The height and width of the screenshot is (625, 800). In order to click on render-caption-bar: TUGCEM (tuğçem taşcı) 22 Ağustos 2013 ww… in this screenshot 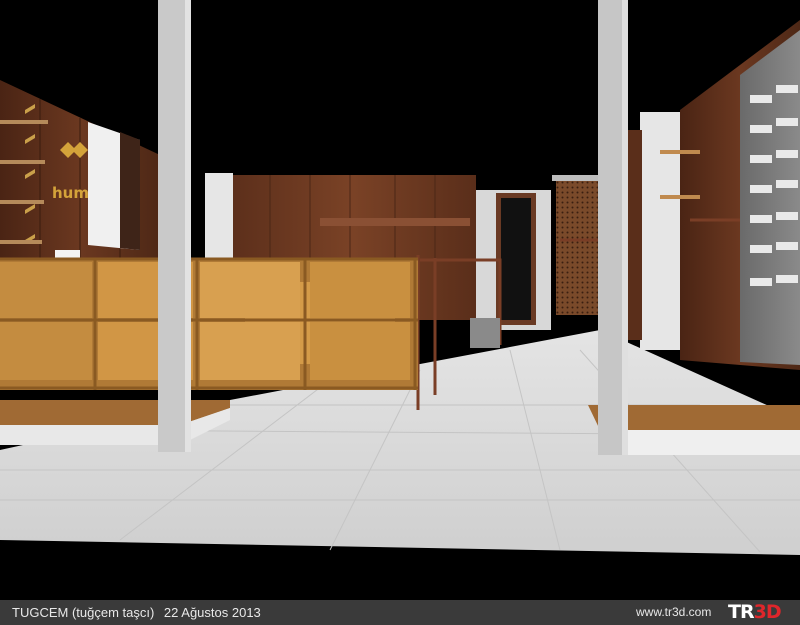, I will do `click(400, 612)`.